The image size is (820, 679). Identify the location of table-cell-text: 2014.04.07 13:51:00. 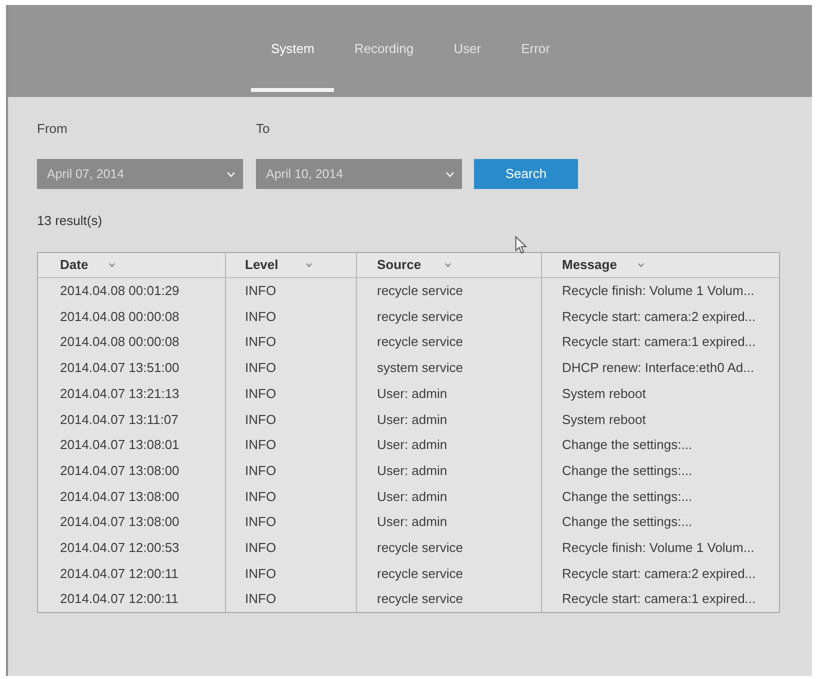
(120, 368).